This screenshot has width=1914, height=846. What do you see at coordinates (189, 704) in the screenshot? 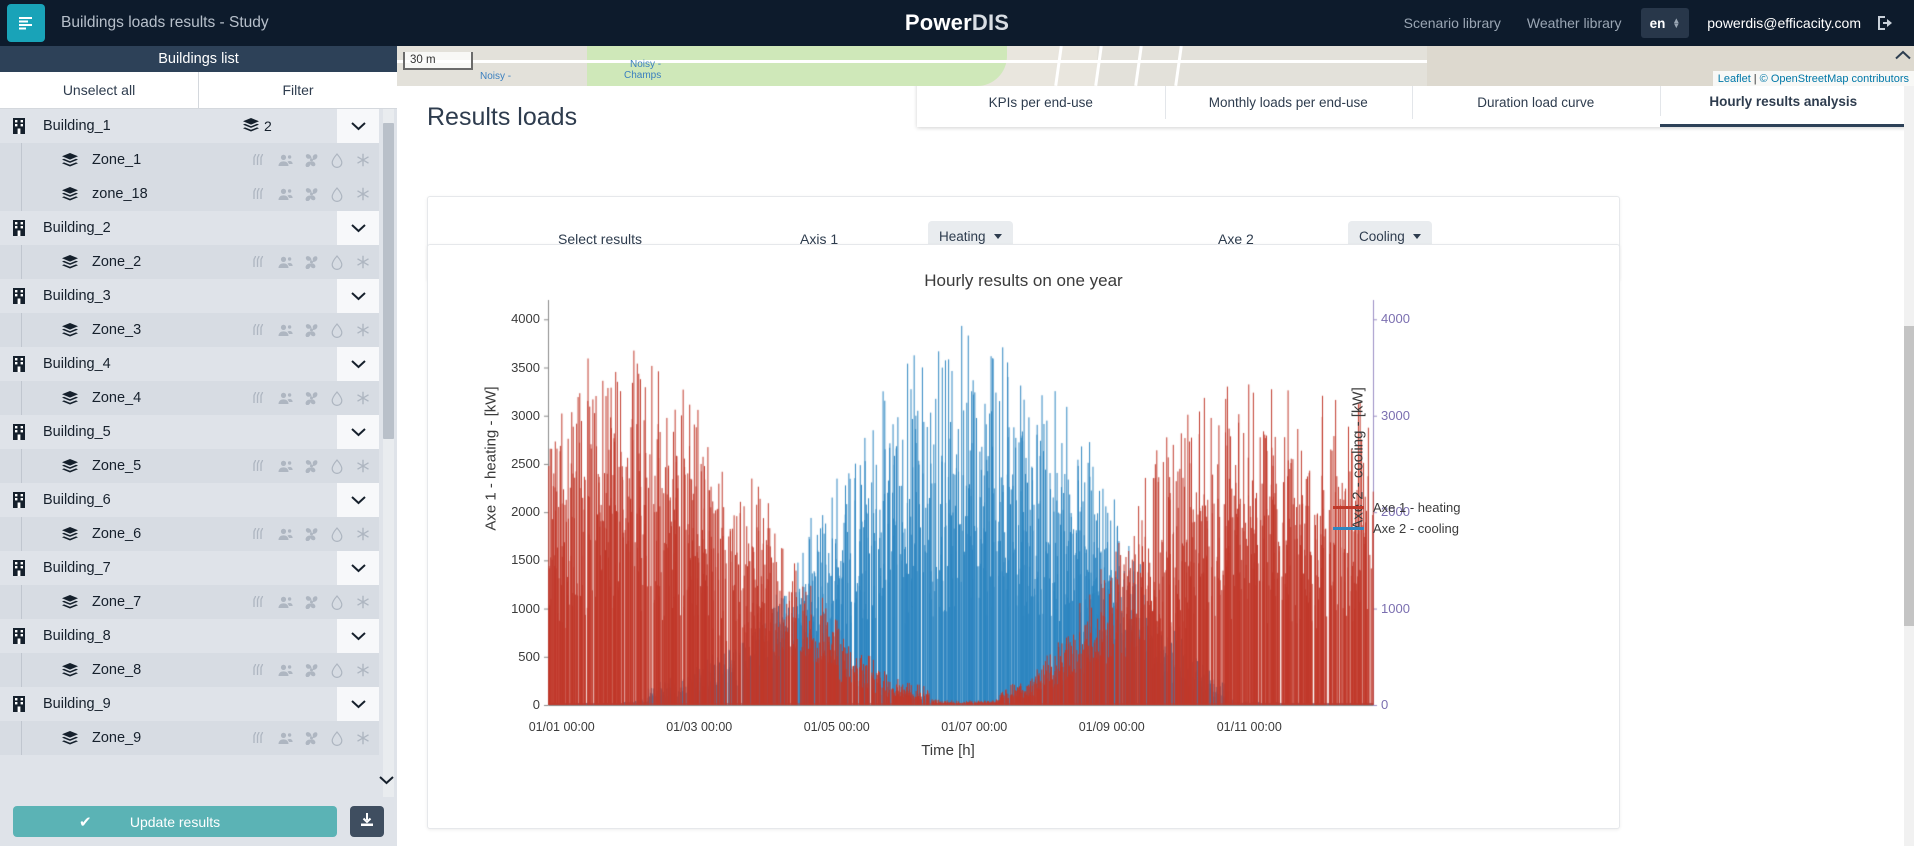
I see `building-row: Building_9` at bounding box center [189, 704].